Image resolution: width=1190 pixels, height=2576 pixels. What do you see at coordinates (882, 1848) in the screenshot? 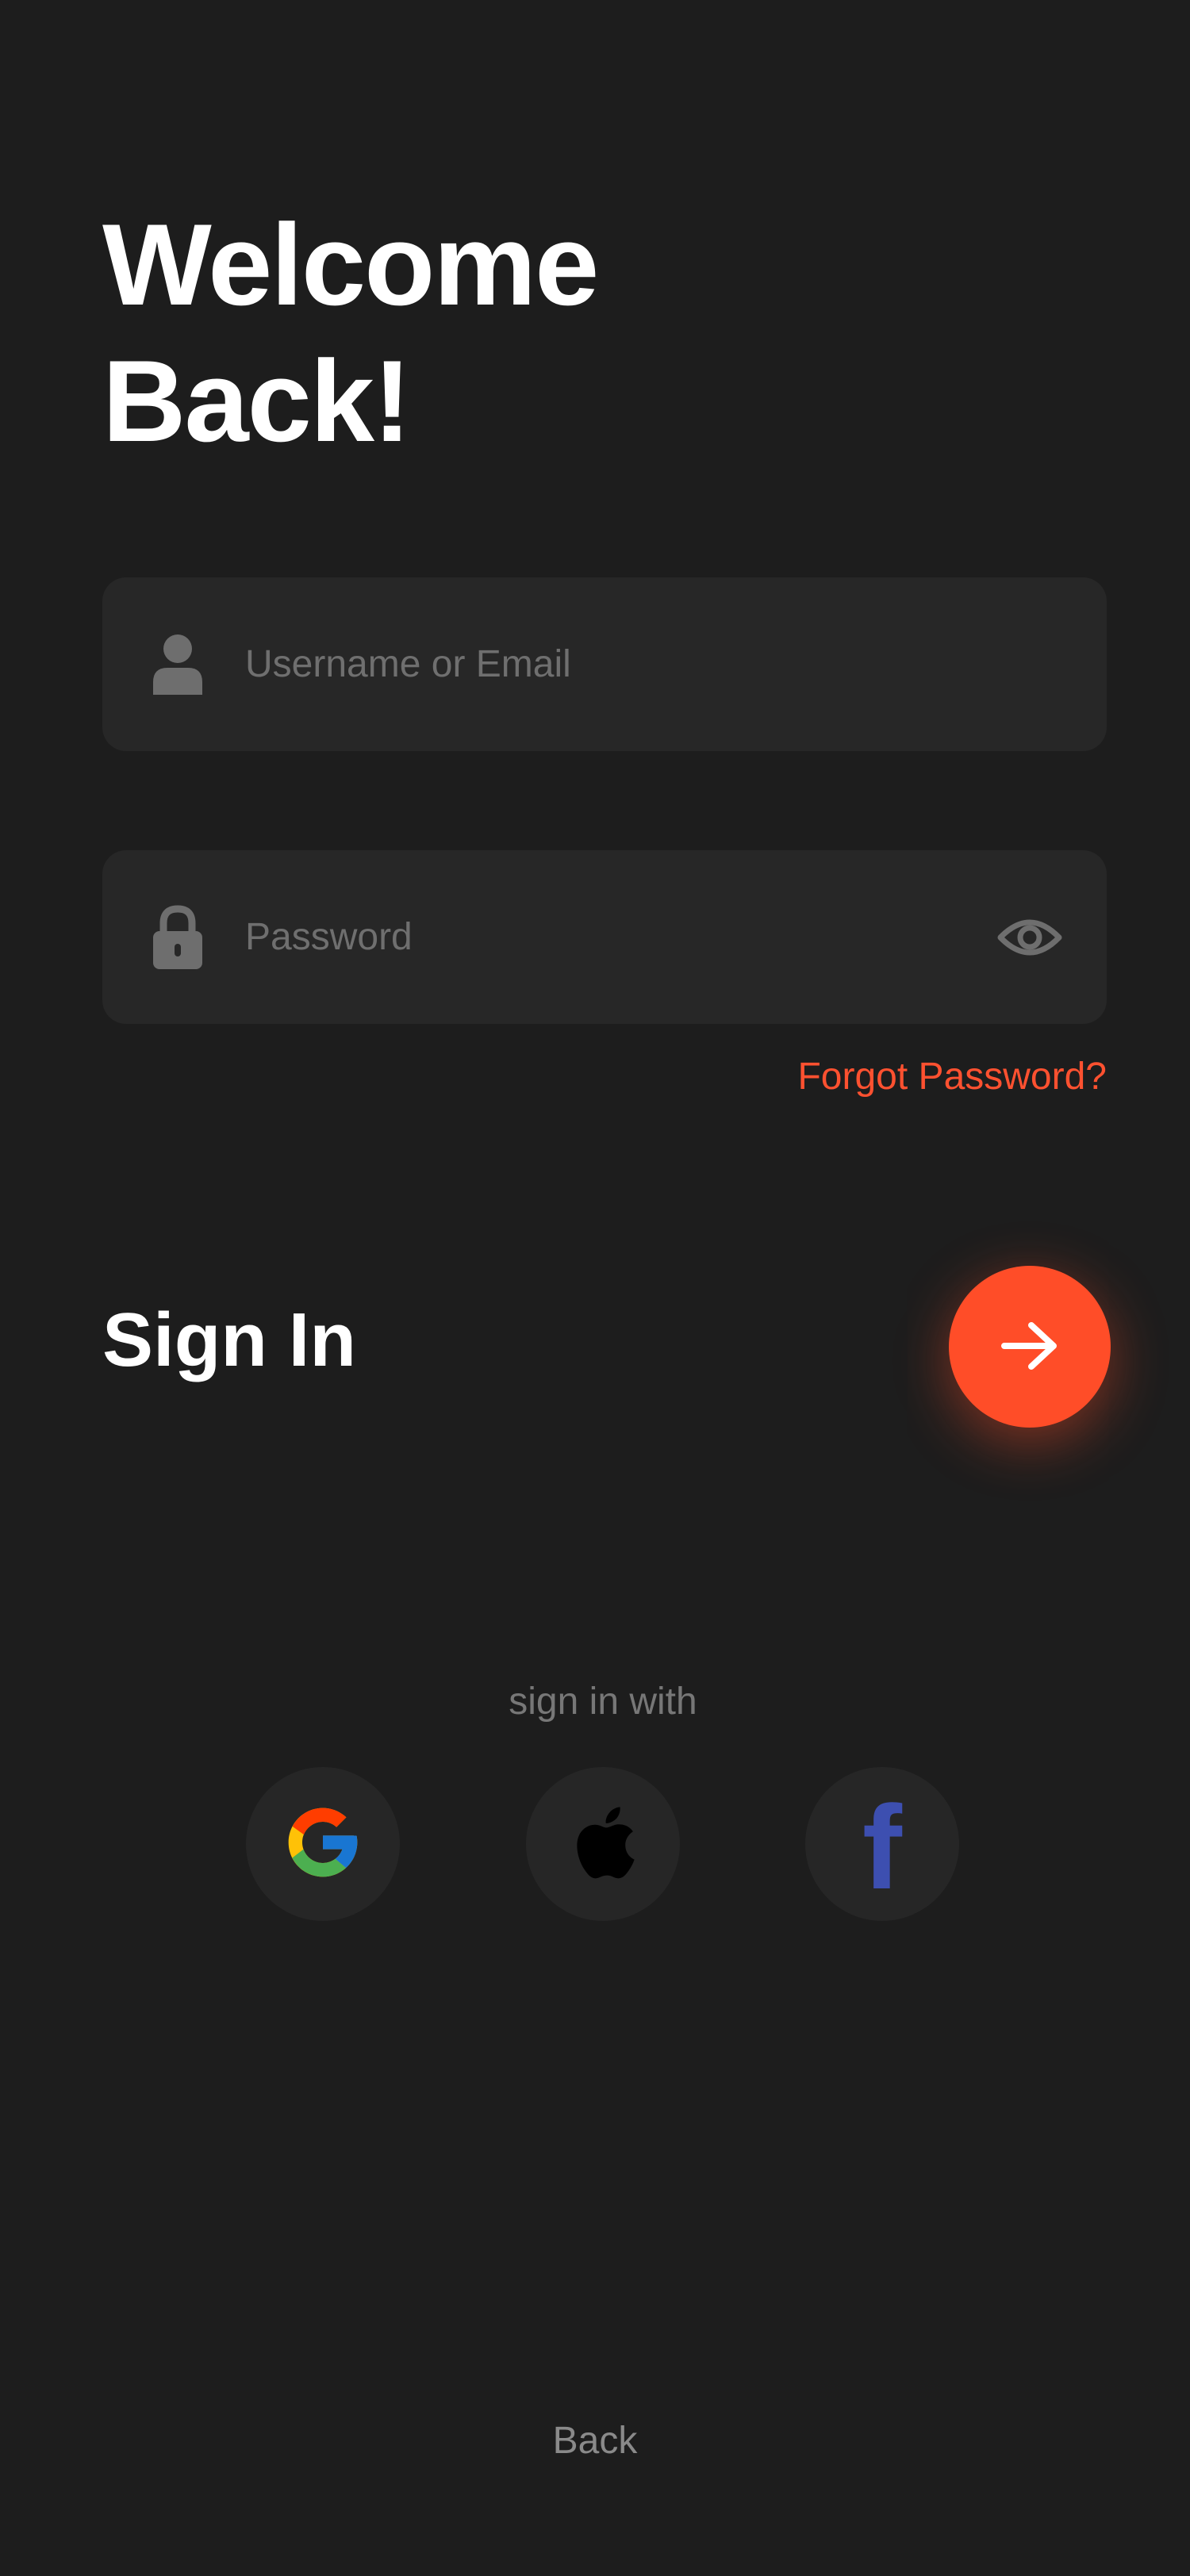
I see `facebook-icon: f` at bounding box center [882, 1848].